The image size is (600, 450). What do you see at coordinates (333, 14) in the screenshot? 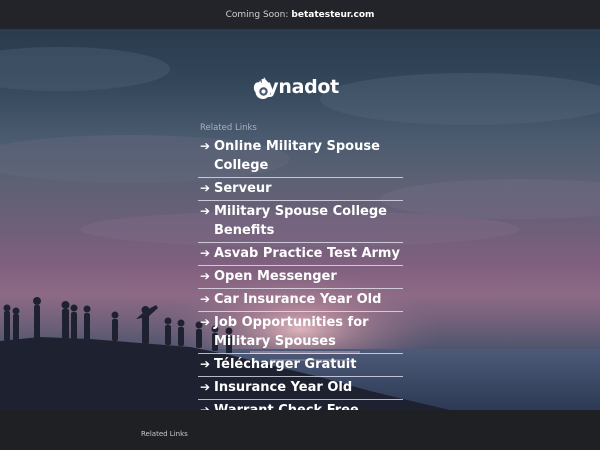
I see `coming-soon-domain: betatesteur.com` at bounding box center [333, 14].